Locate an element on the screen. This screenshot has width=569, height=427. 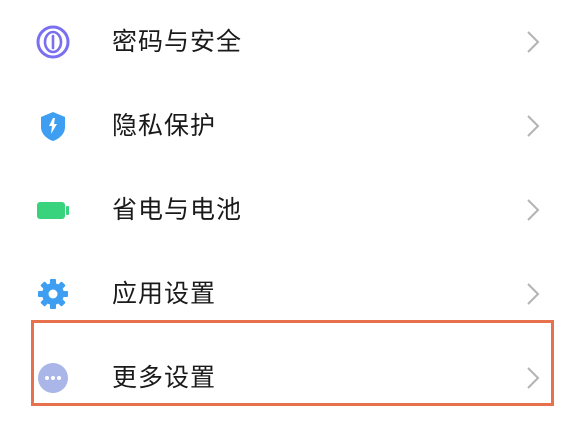
fingerprint-icon is located at coordinates (53, 42).